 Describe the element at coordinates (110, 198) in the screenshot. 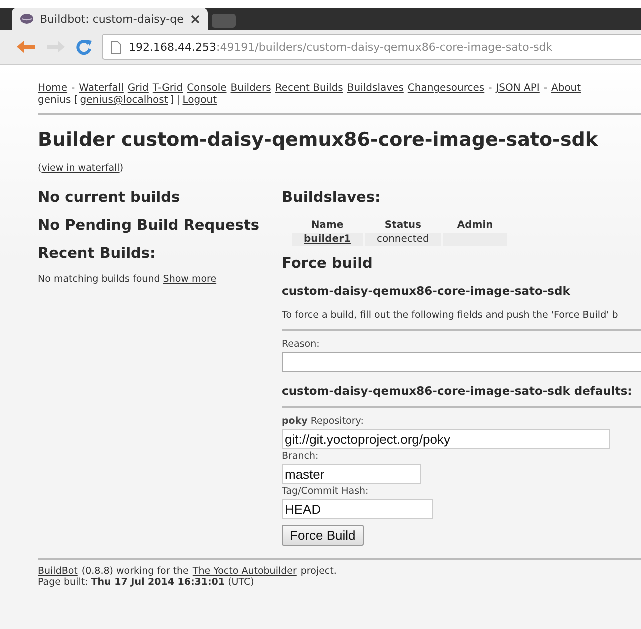

I see `section-heading: No current builds` at that location.